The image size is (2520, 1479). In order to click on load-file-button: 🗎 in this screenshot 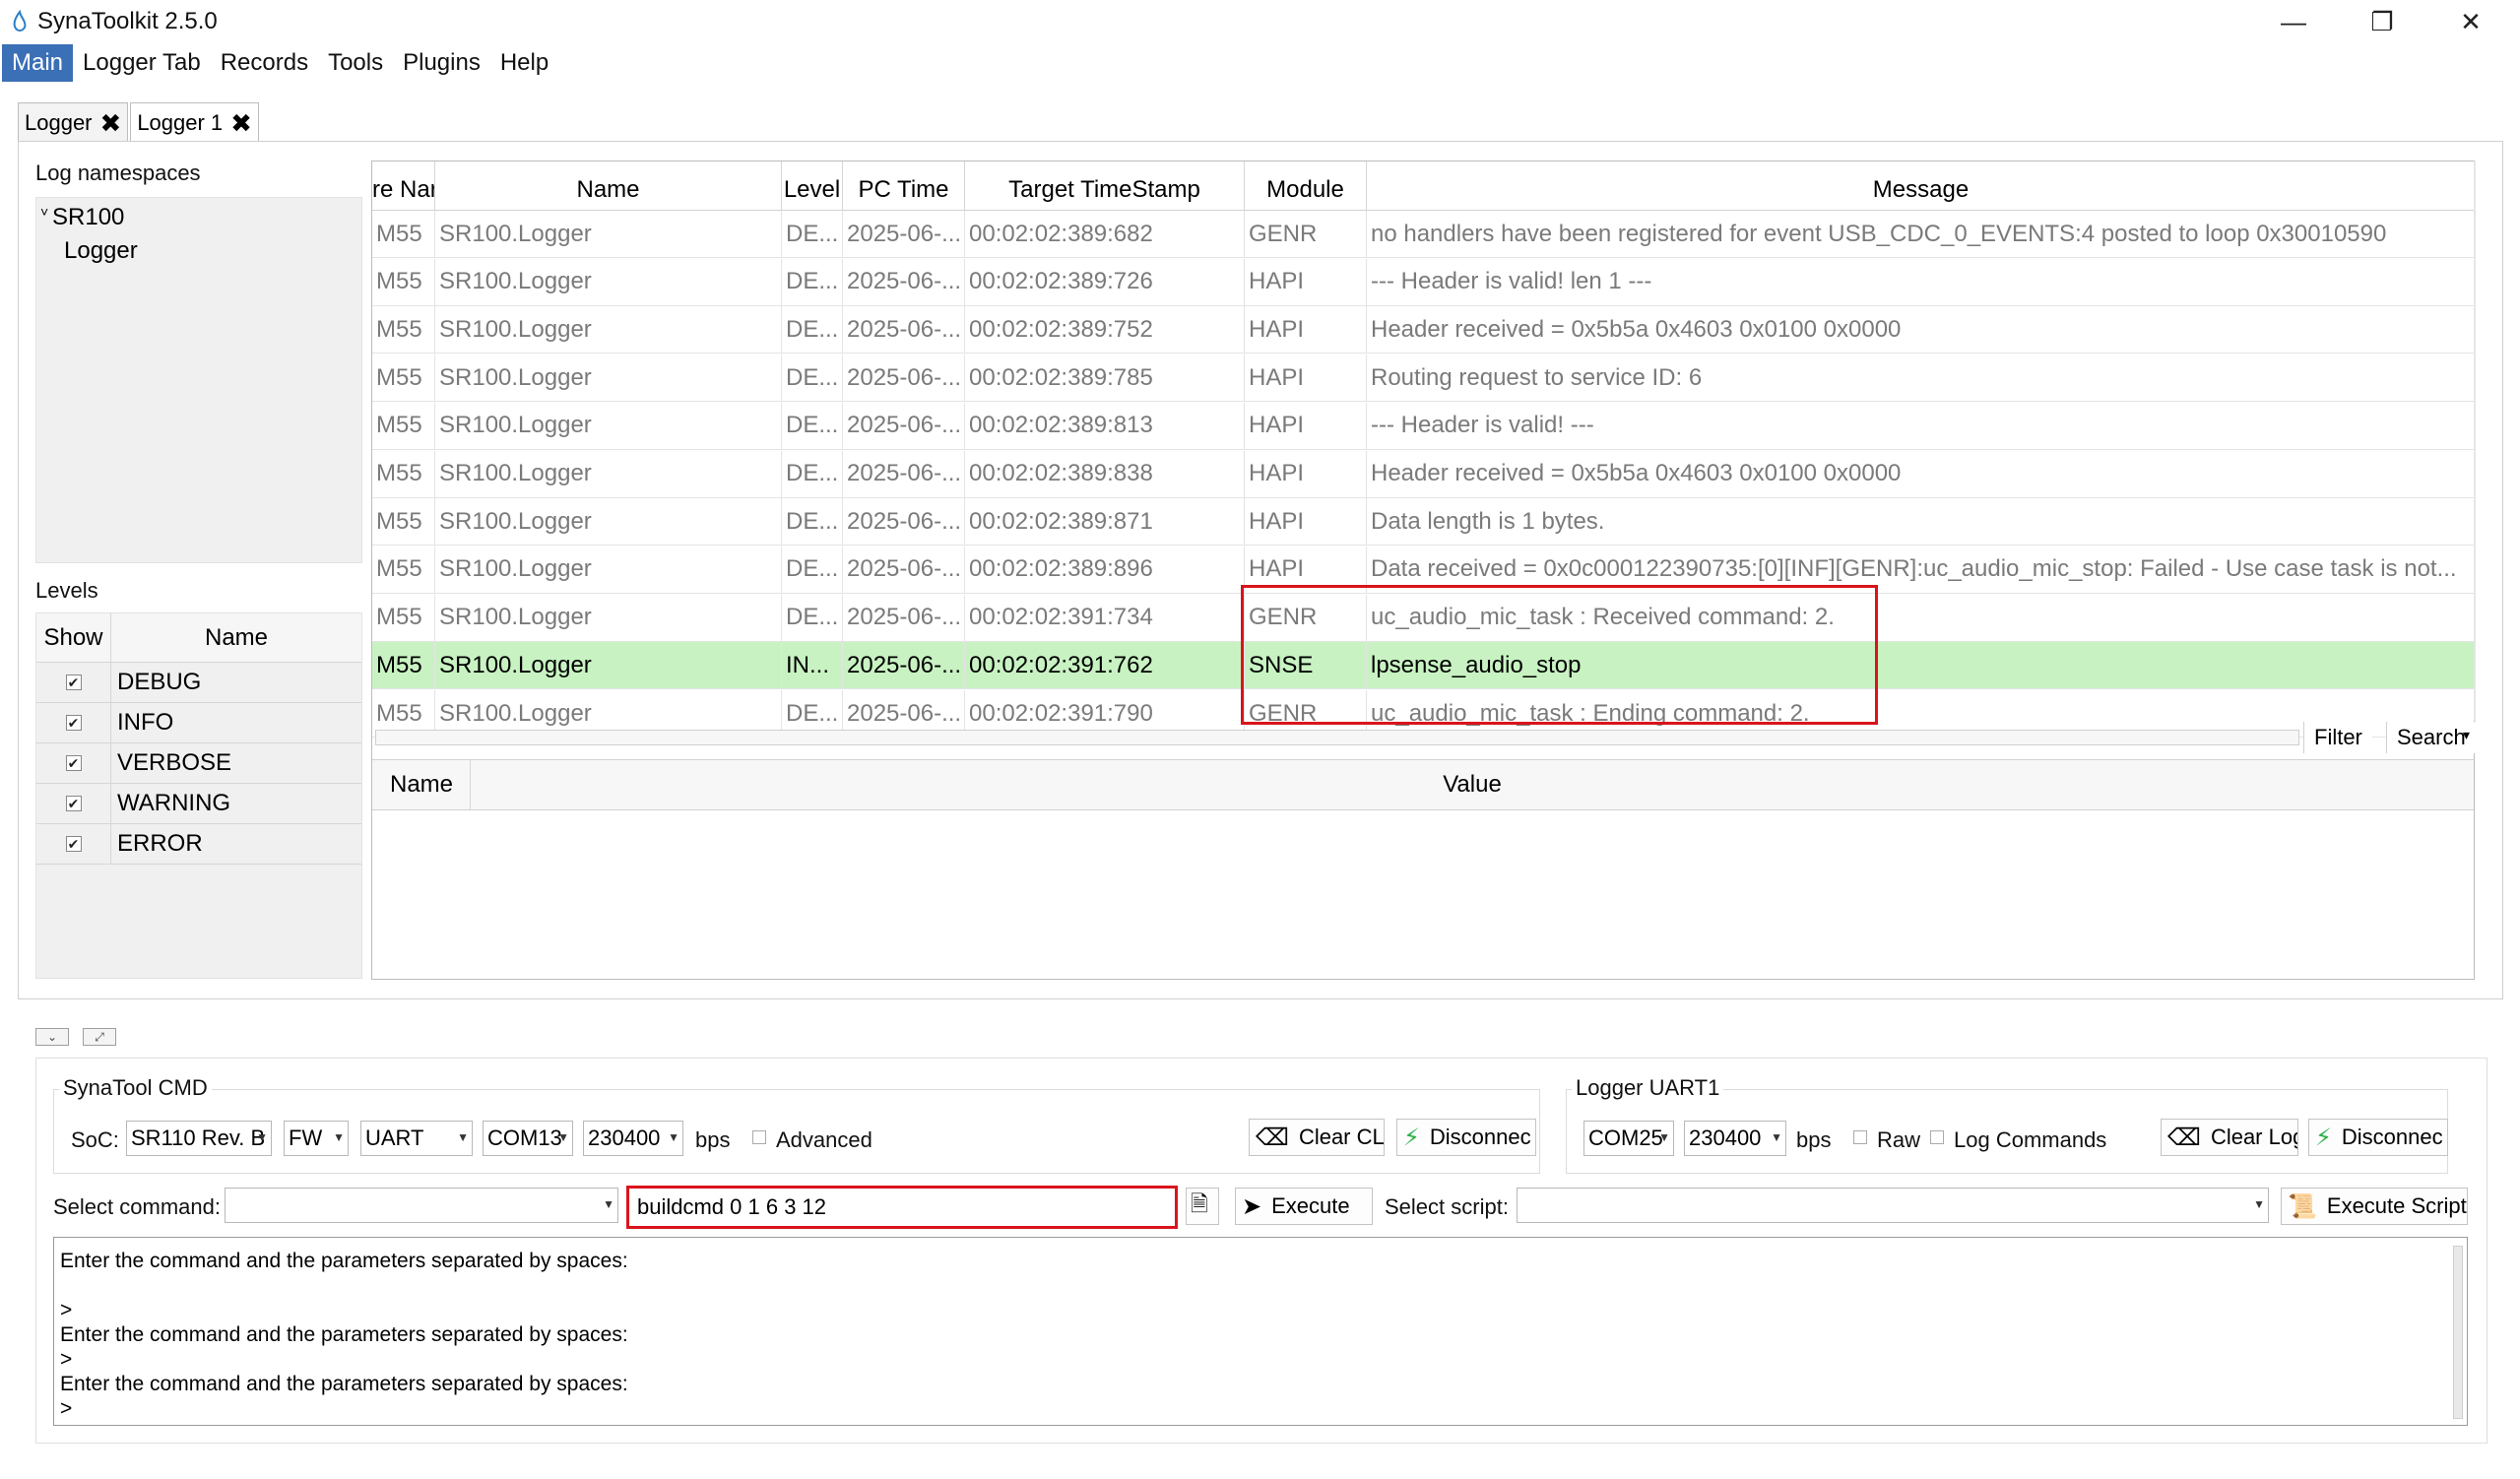, I will do `click(1202, 1207)`.